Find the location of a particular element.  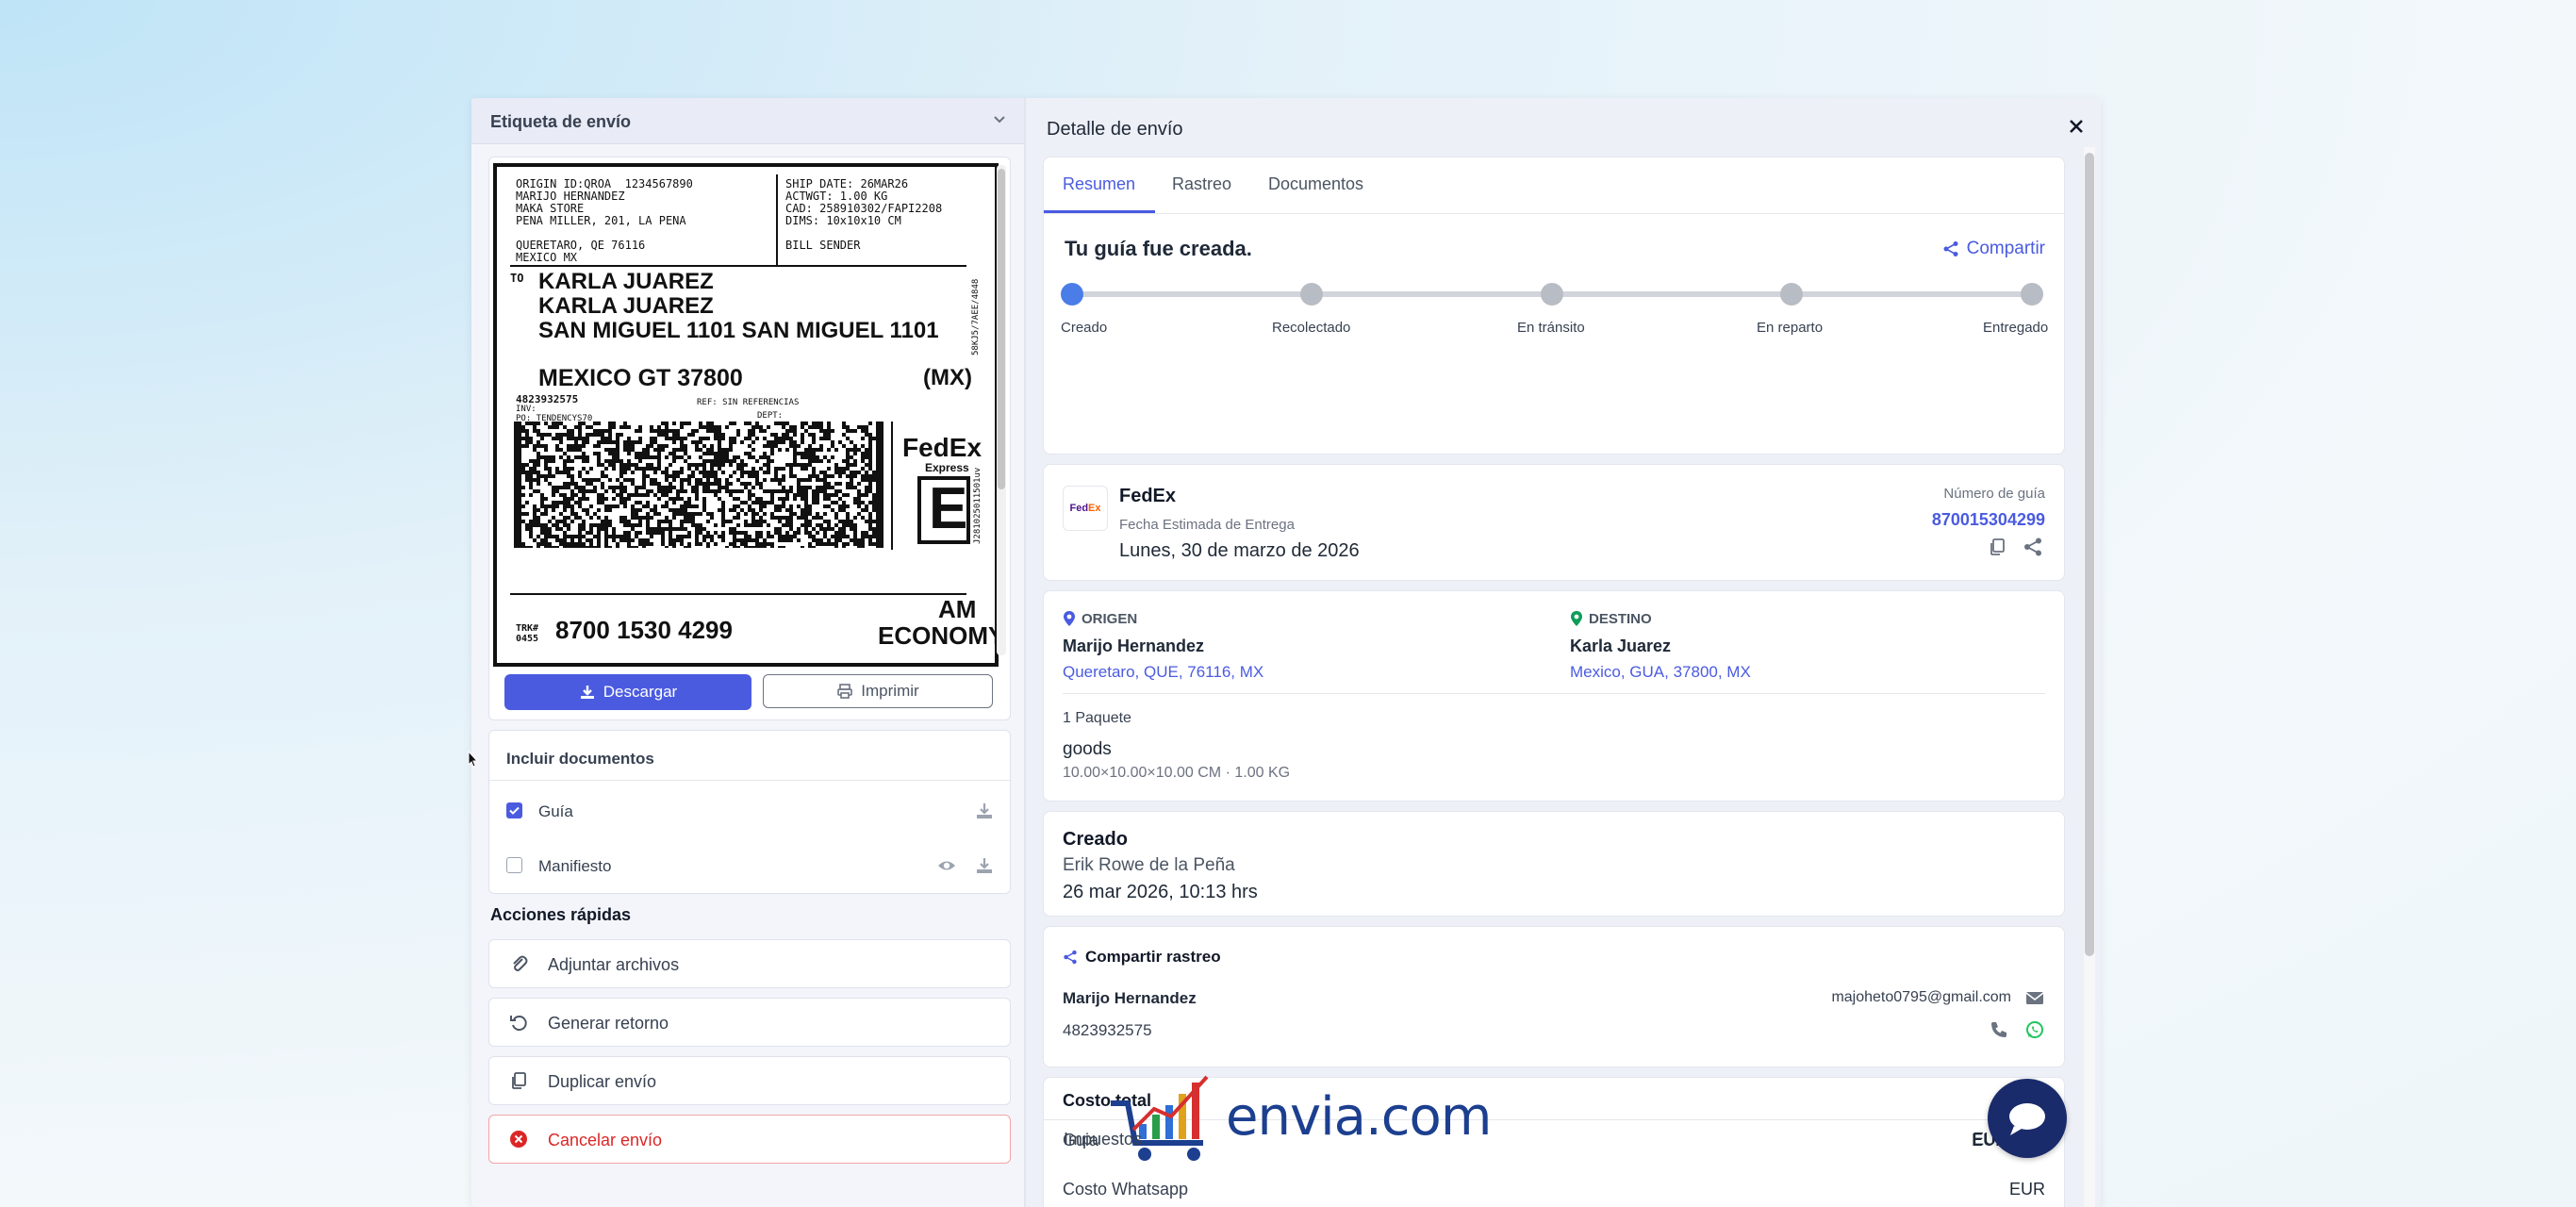

chat-button is located at coordinates (2027, 1118).